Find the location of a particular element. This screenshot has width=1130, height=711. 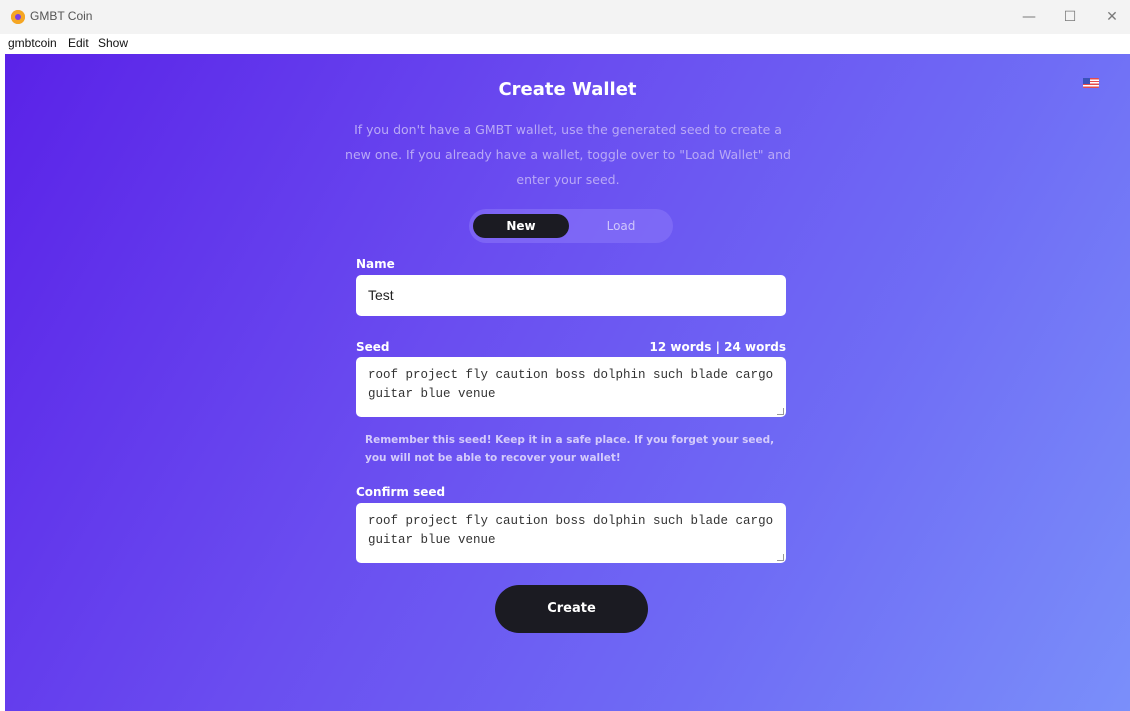

confirm-seed-label: Confirm seed is located at coordinates (401, 492).